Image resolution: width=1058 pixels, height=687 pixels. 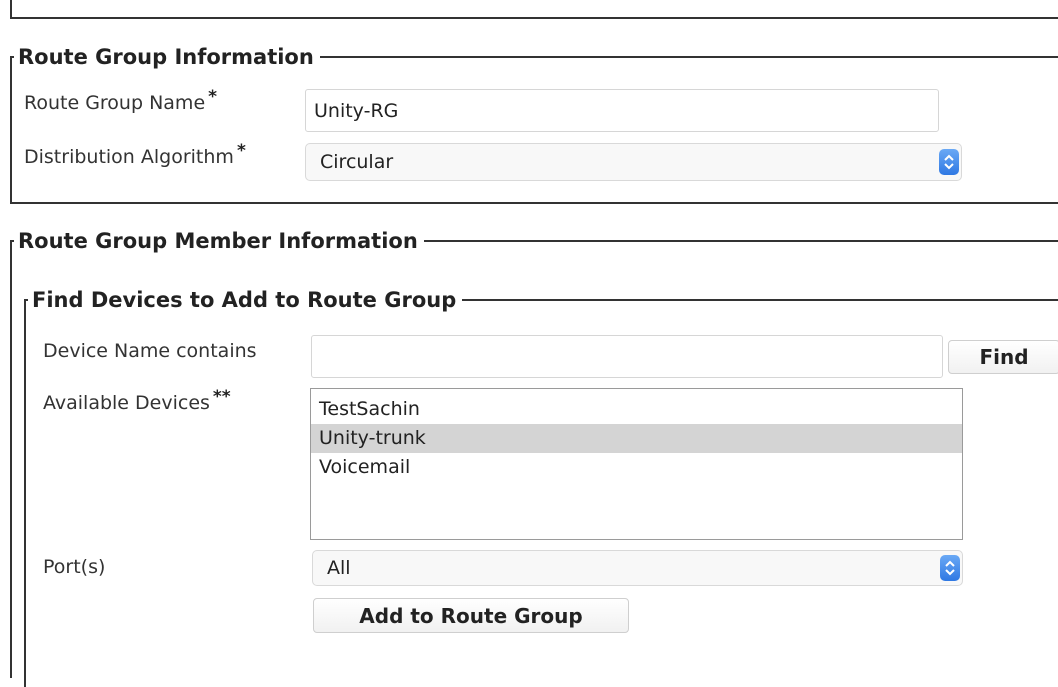 What do you see at coordinates (637, 568) in the screenshot?
I see `ports-select: All` at bounding box center [637, 568].